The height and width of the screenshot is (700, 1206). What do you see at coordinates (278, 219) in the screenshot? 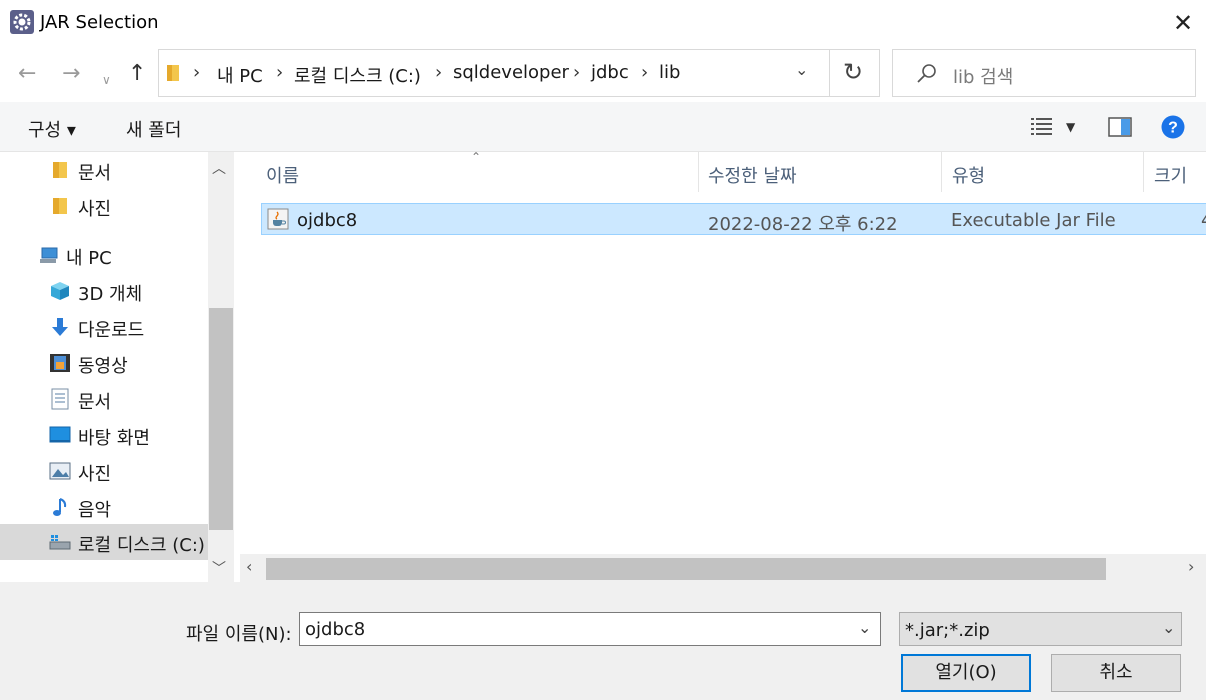
I see `java-jar-icon` at bounding box center [278, 219].